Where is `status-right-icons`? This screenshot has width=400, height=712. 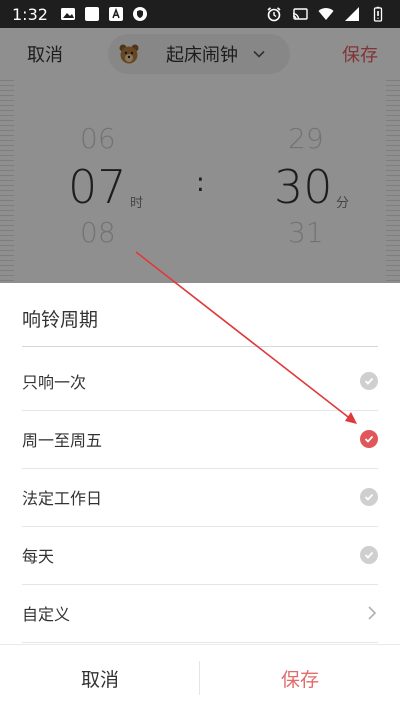
status-right-icons is located at coordinates (327, 14).